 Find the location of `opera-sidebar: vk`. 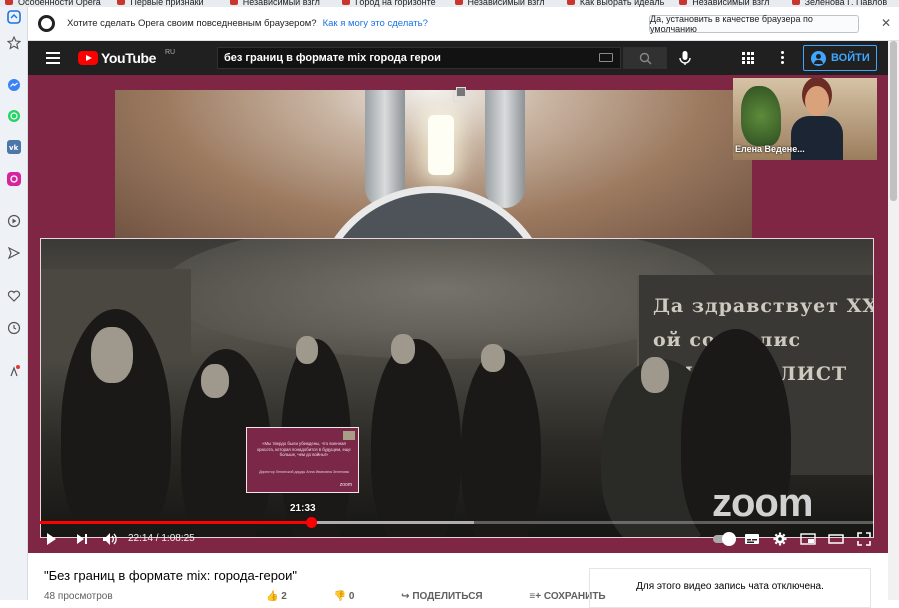

opera-sidebar: vk is located at coordinates (14, 303).